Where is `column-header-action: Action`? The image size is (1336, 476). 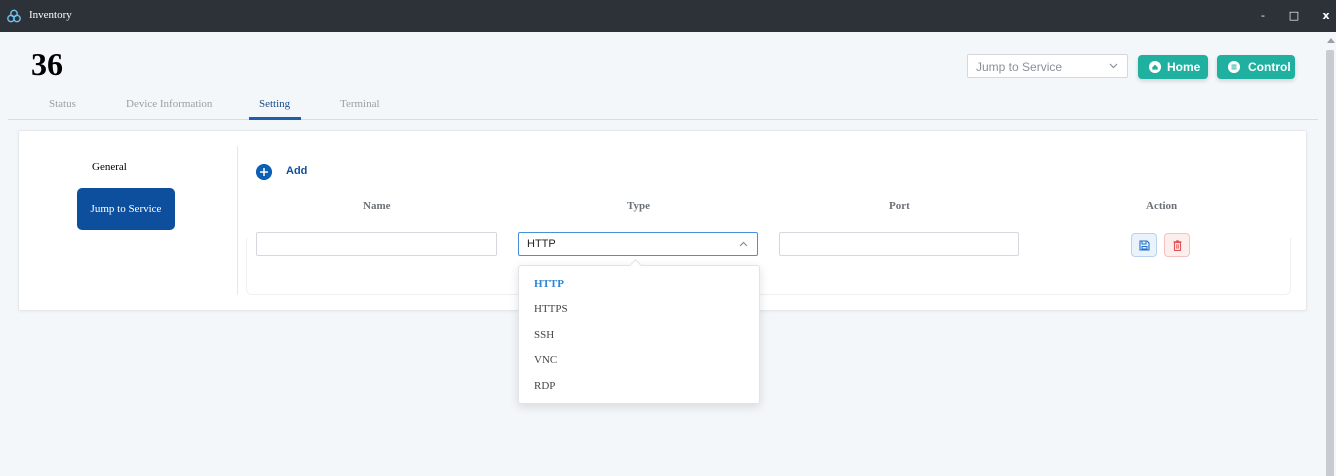
column-header-action: Action is located at coordinates (1162, 206).